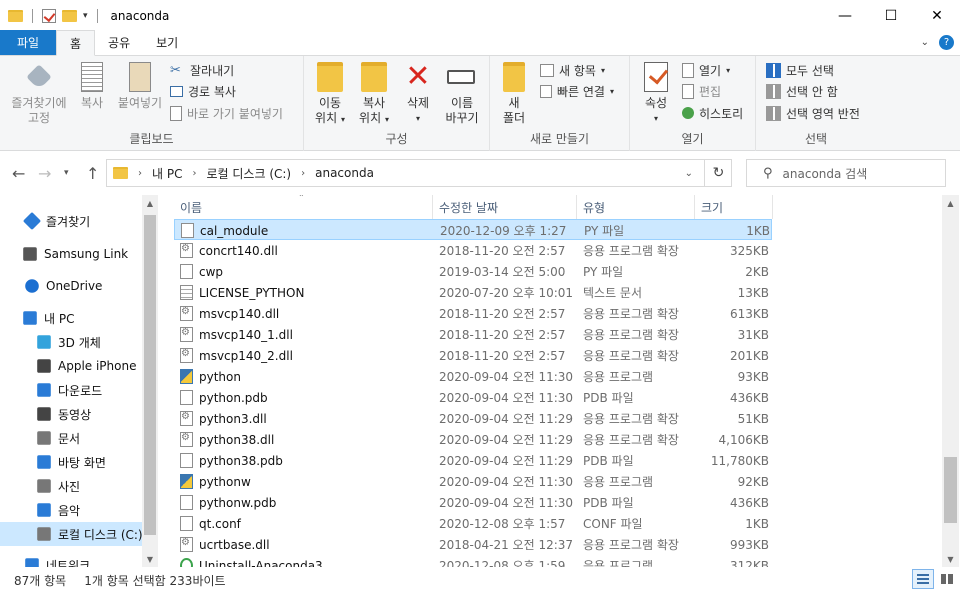 Image resolution: width=960 pixels, height=593 pixels. I want to click on nav-item: 바탕 화면, so click(72, 462).